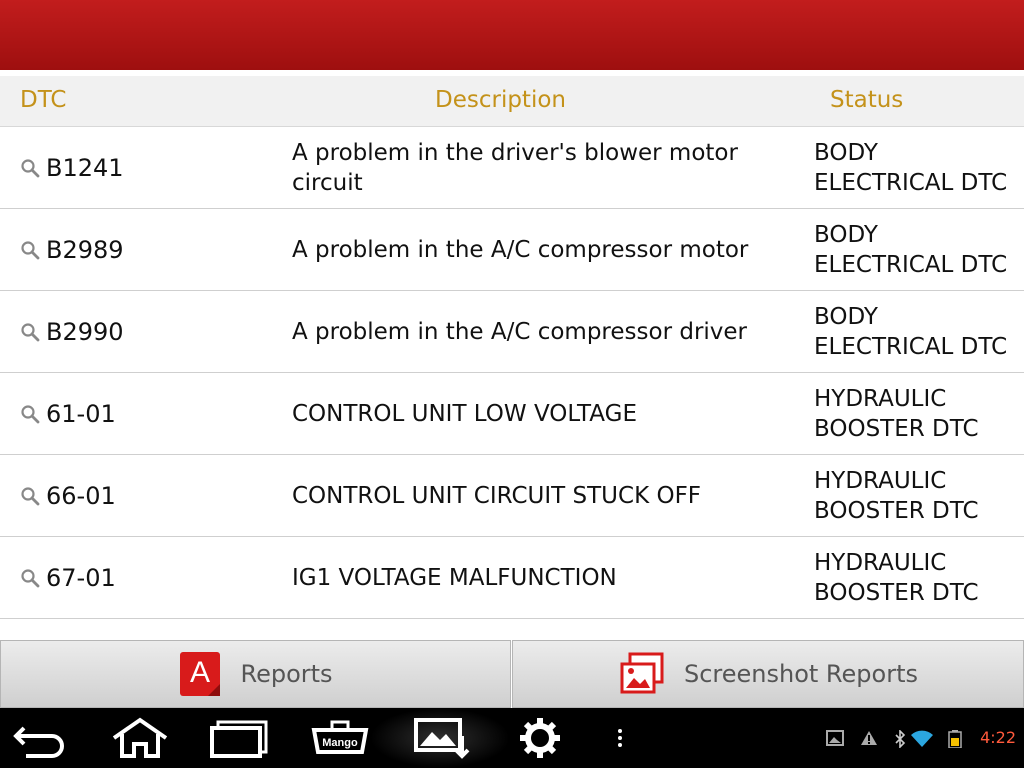 The image size is (1024, 768). What do you see at coordinates (340, 743) in the screenshot?
I see `obd-label: Mango` at bounding box center [340, 743].